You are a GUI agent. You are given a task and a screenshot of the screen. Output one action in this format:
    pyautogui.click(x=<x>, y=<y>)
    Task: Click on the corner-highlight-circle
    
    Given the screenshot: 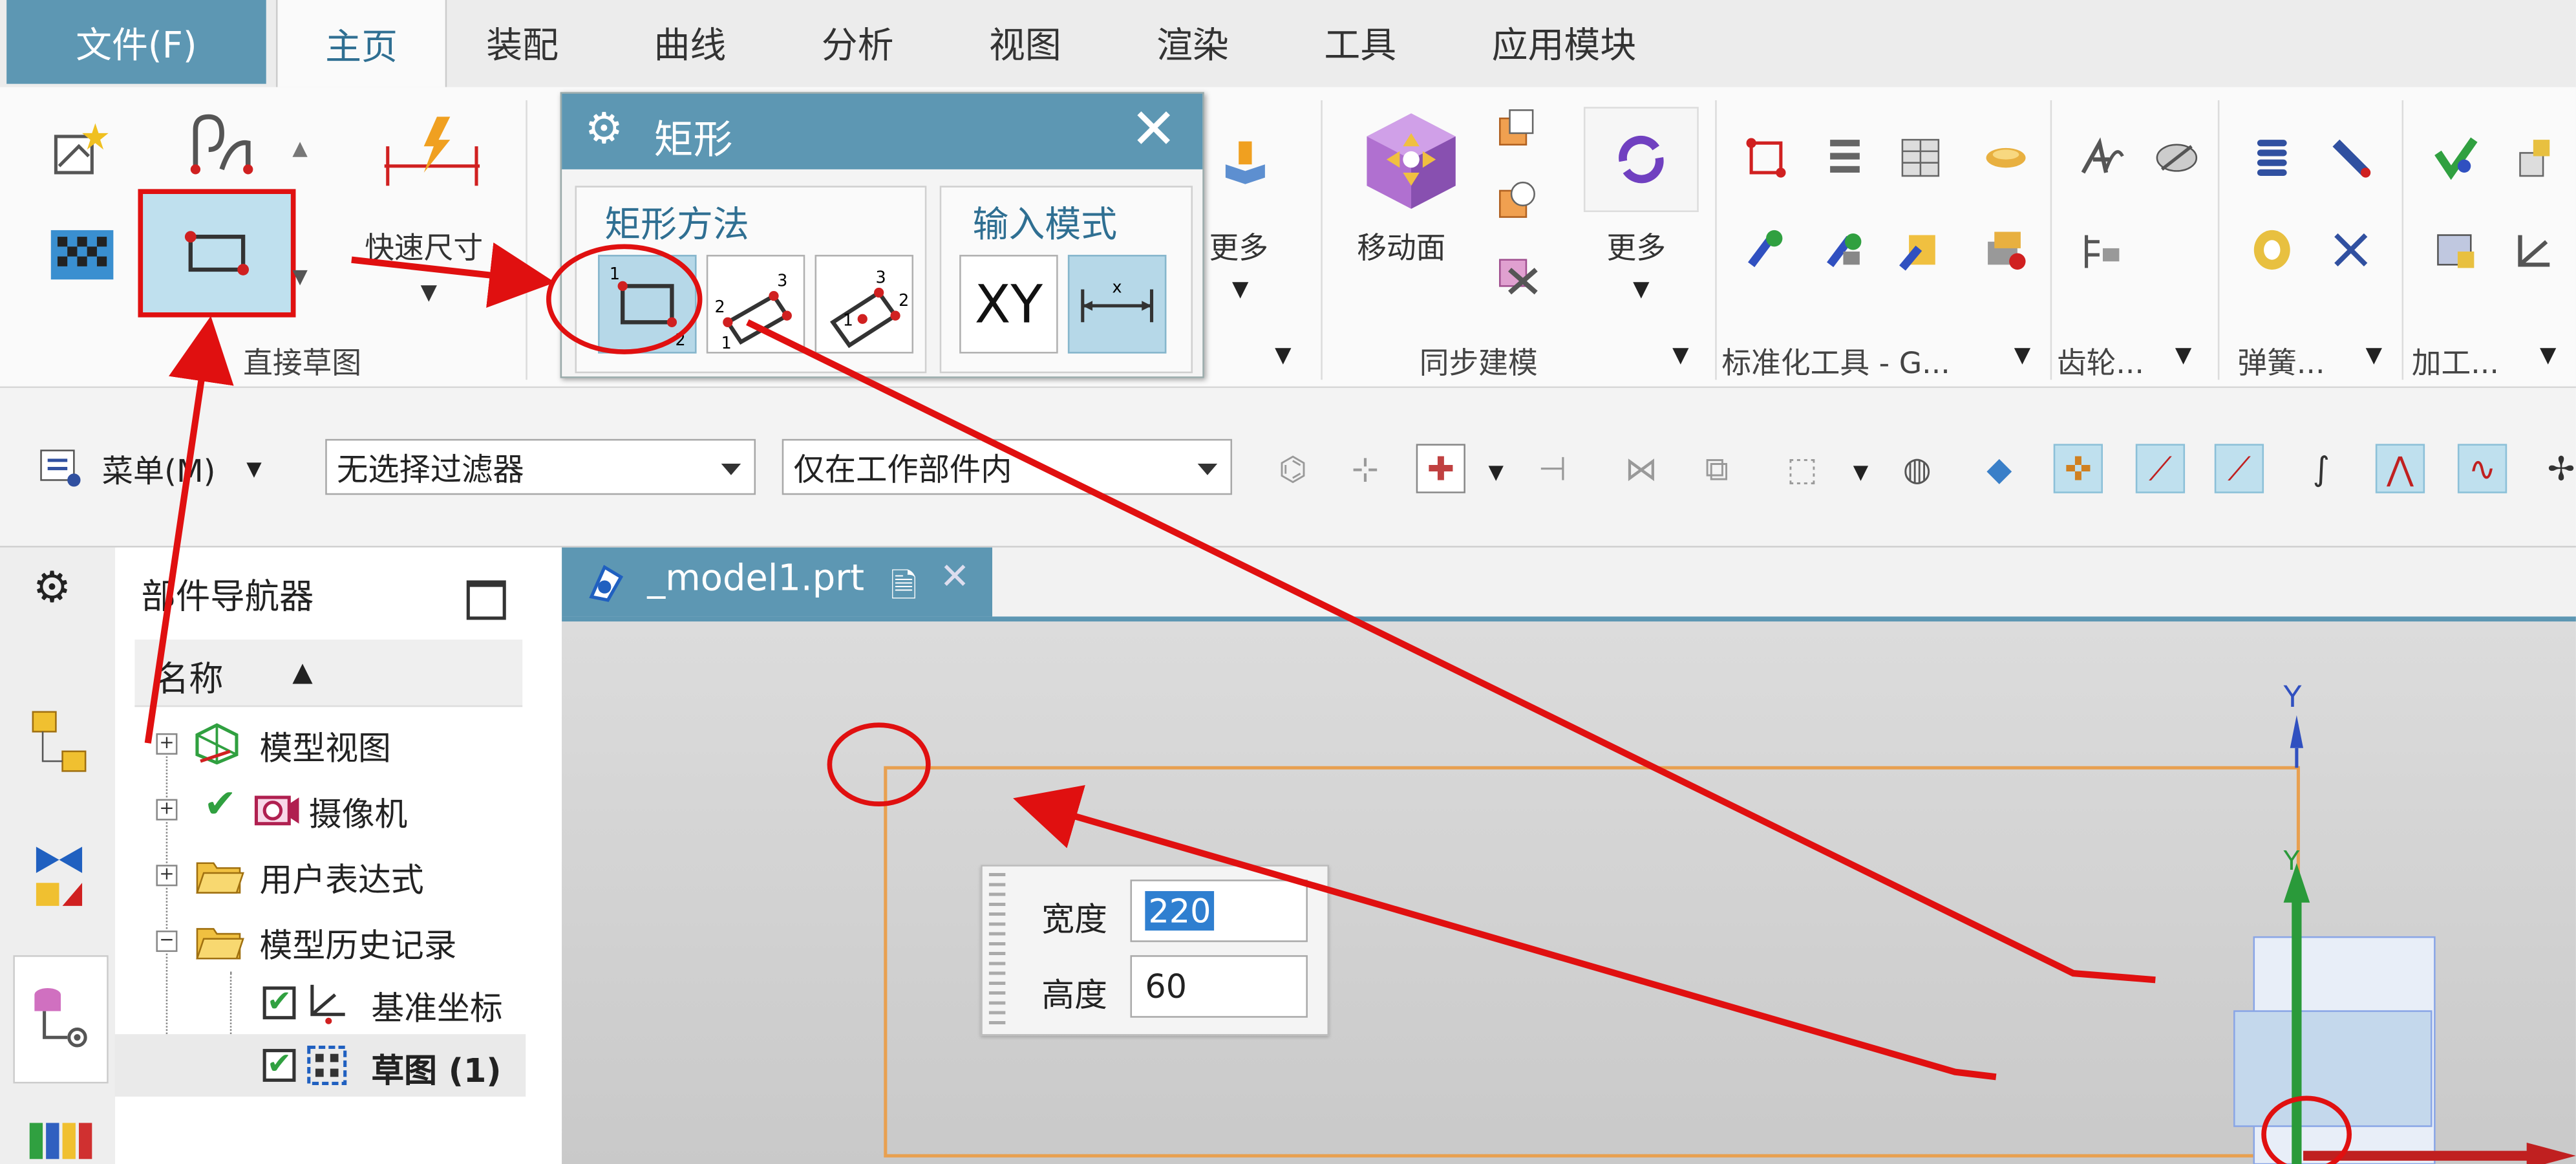 What is the action you would take?
    pyautogui.click(x=879, y=764)
    